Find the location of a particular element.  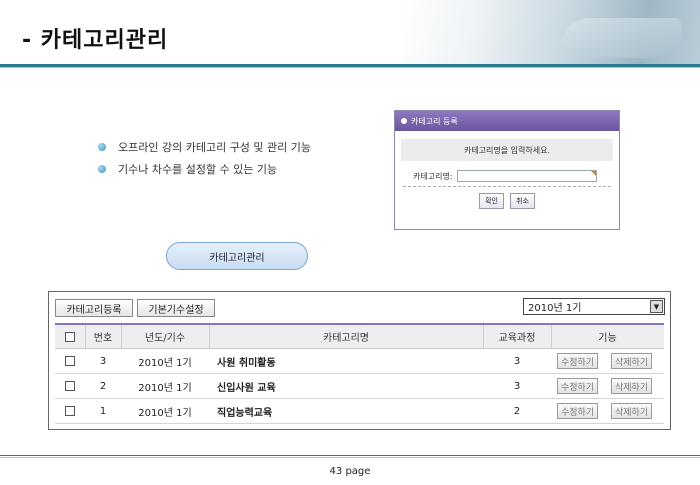

register-category-button: 카테고리등록 is located at coordinates (94, 308).